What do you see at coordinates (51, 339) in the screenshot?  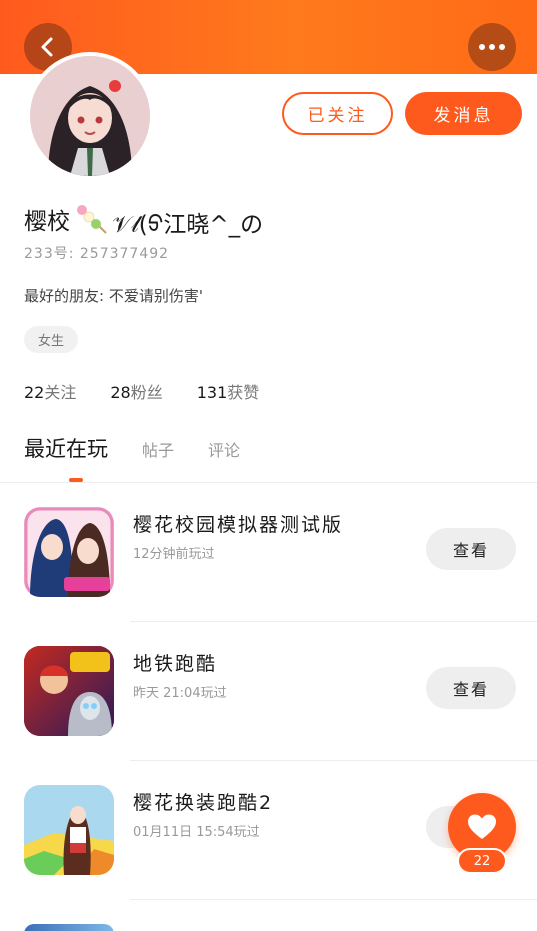 I see `gender-tag: 女生` at bounding box center [51, 339].